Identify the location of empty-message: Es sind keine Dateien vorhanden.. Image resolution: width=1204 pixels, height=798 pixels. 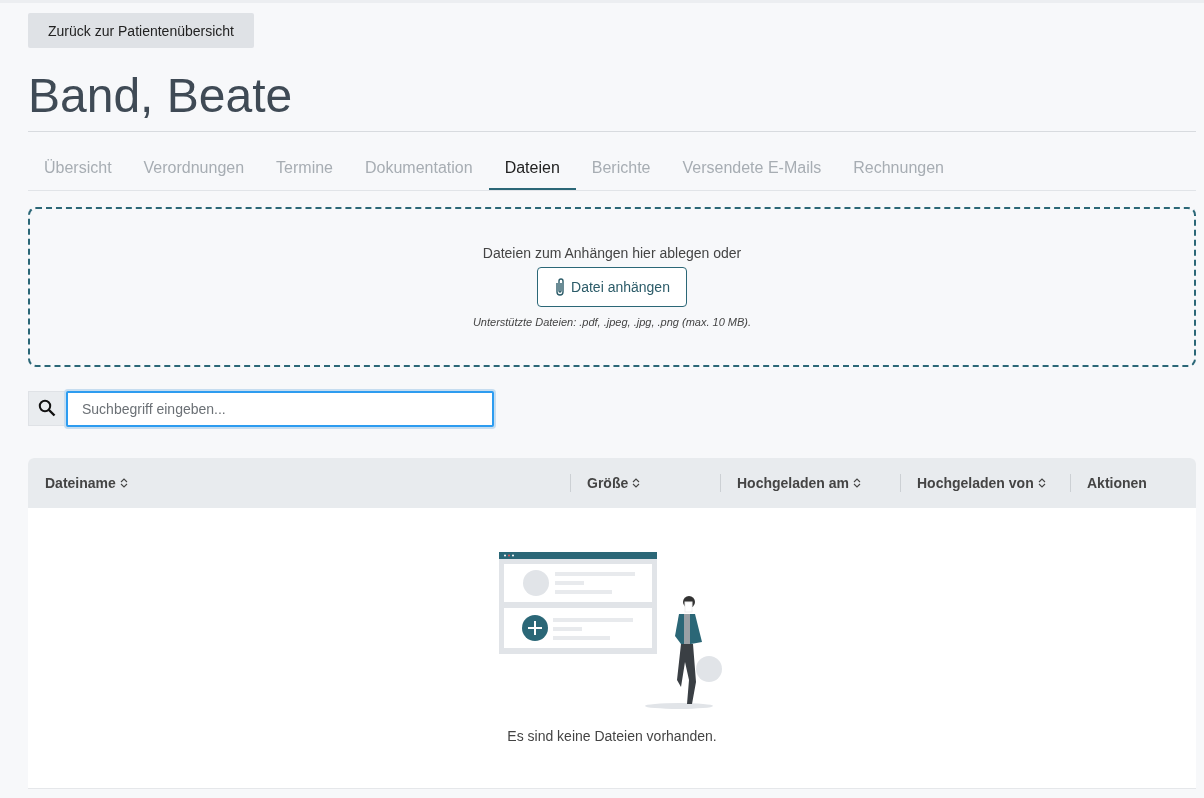
(612, 735).